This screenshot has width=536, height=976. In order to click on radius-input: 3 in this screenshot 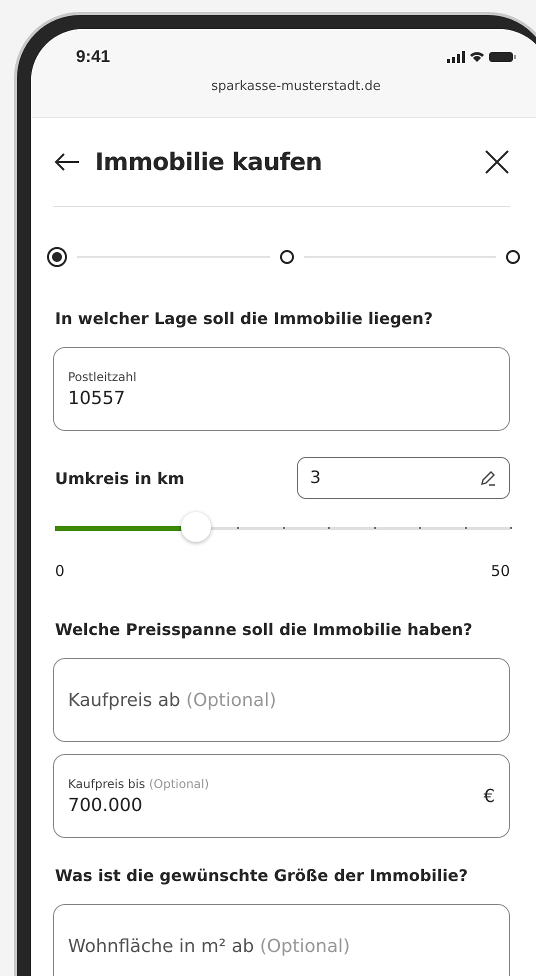, I will do `click(403, 478)`.